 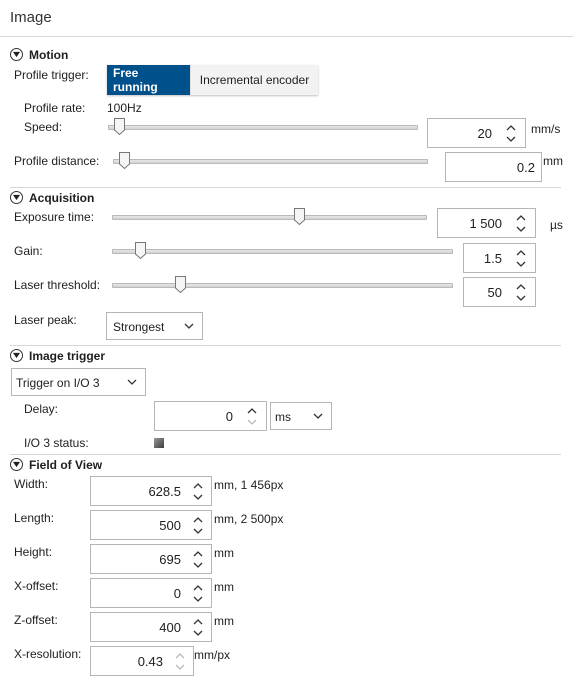 I want to click on fov-width-decrement-button, so click(x=198, y=497).